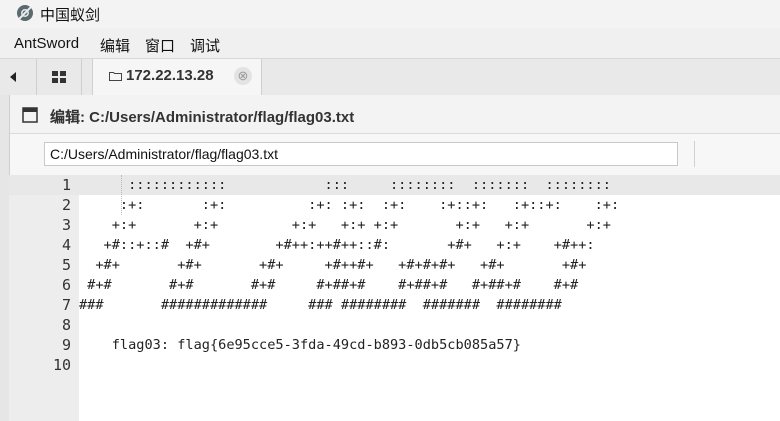 The height and width of the screenshot is (421, 780). I want to click on code-line: +#+ +#+ +#+ +#++#+ +#+#+#+ +#+ +#+, so click(333, 265).